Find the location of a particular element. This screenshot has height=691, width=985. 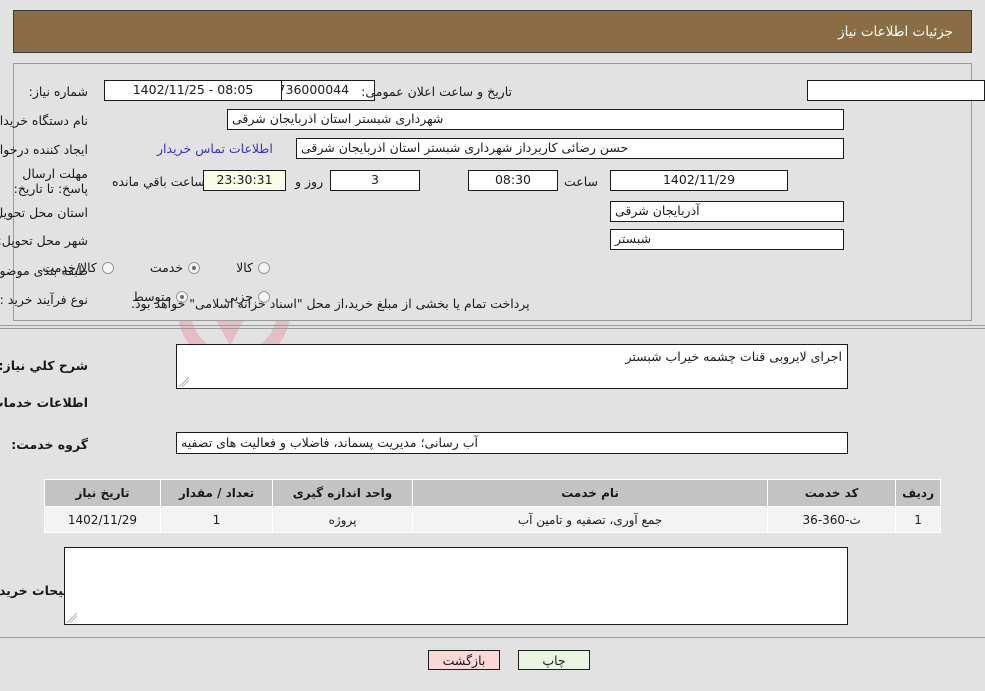

buyer-notes-textarea is located at coordinates (456, 586).